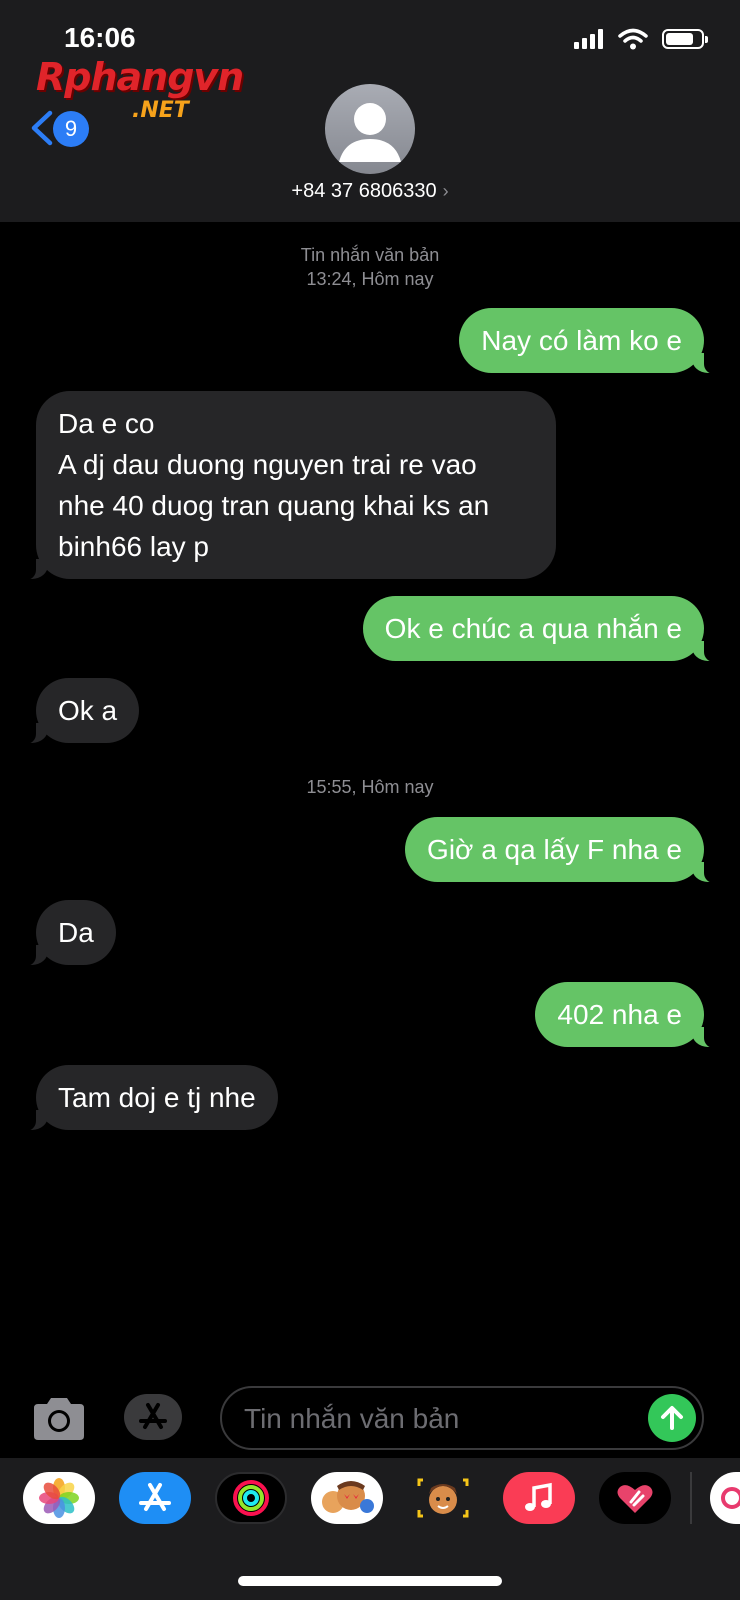 Image resolution: width=740 pixels, height=1600 pixels. Describe the element at coordinates (100, 37) in the screenshot. I see `status-time: 16:06` at that location.